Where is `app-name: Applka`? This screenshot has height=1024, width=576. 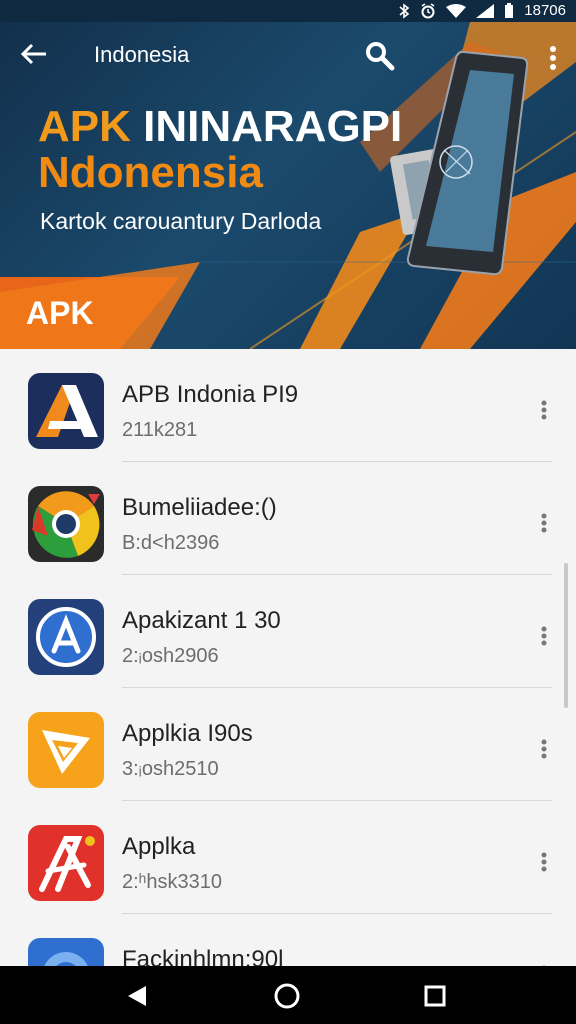
app-name: Applka is located at coordinates (159, 846).